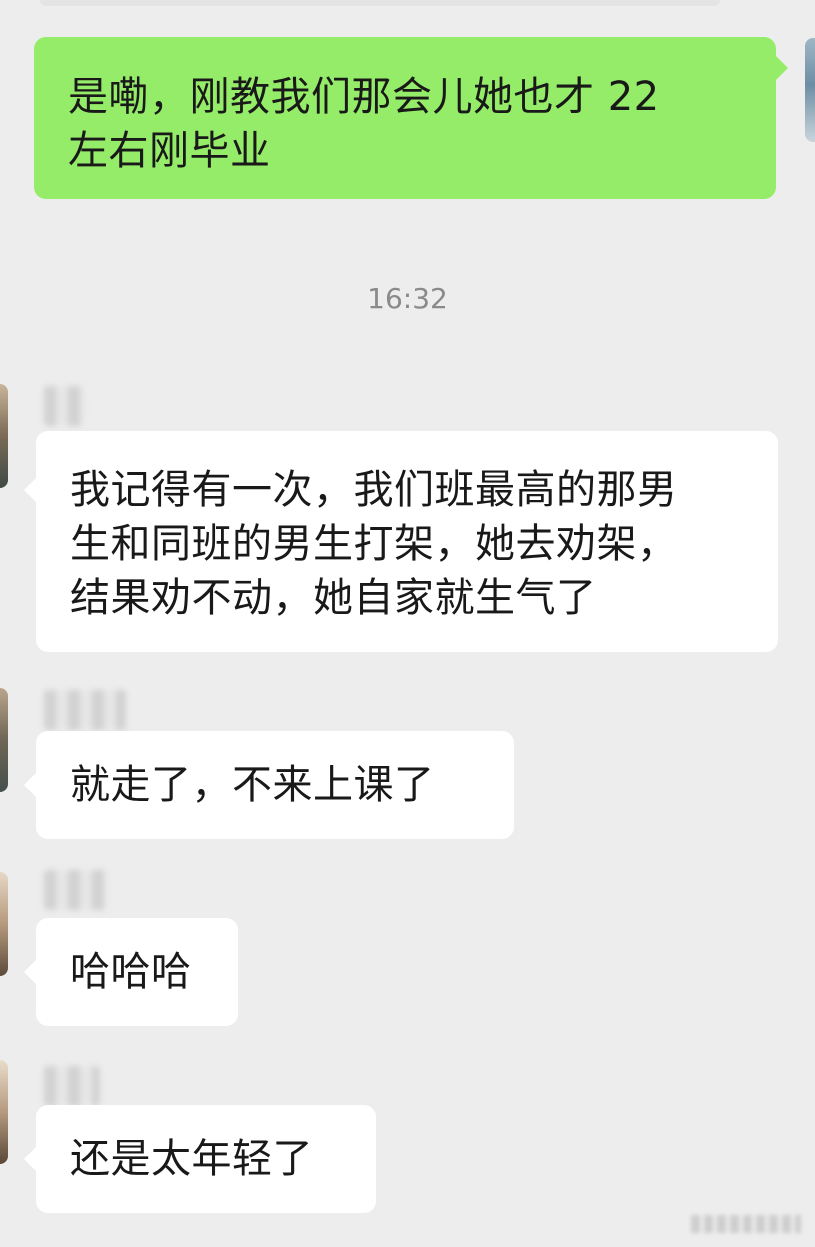  I want to click on previous-message-edge, so click(380, 3).